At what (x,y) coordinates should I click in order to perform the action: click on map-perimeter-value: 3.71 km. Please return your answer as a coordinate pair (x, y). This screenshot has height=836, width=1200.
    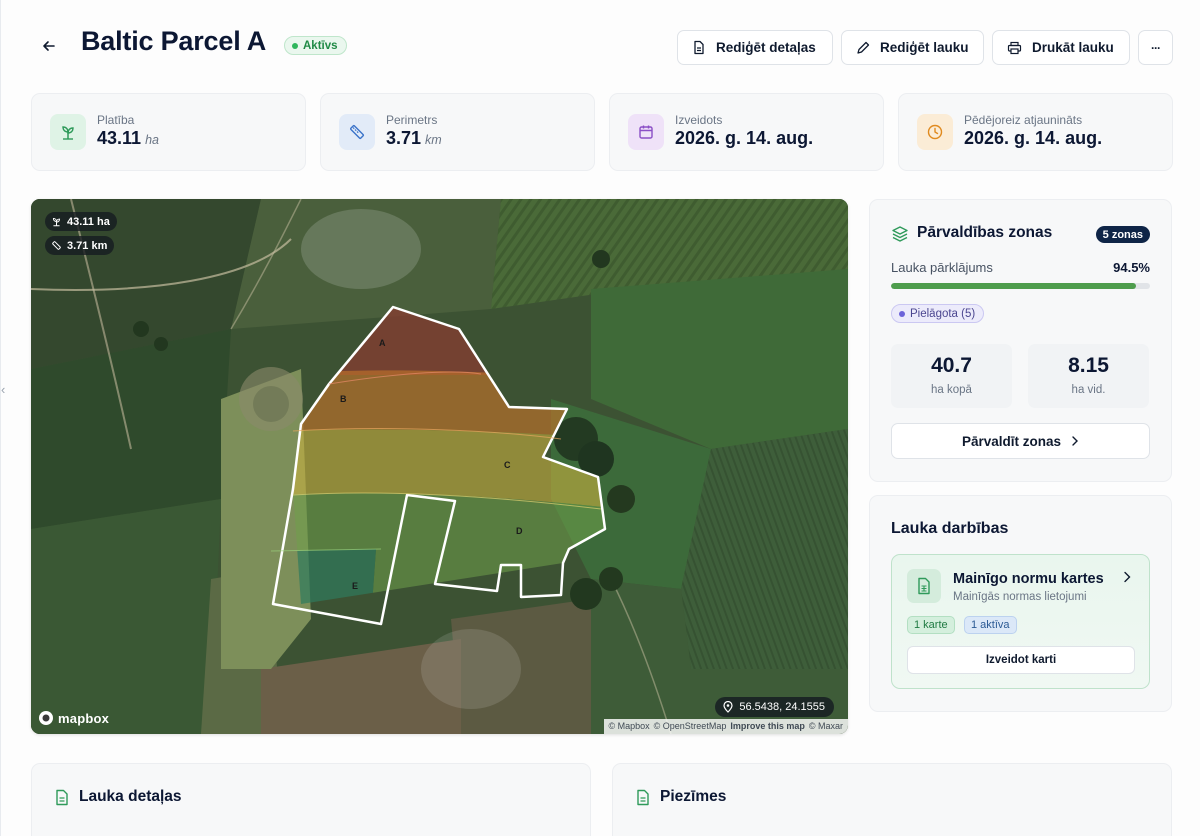
    Looking at the image, I should click on (87, 245).